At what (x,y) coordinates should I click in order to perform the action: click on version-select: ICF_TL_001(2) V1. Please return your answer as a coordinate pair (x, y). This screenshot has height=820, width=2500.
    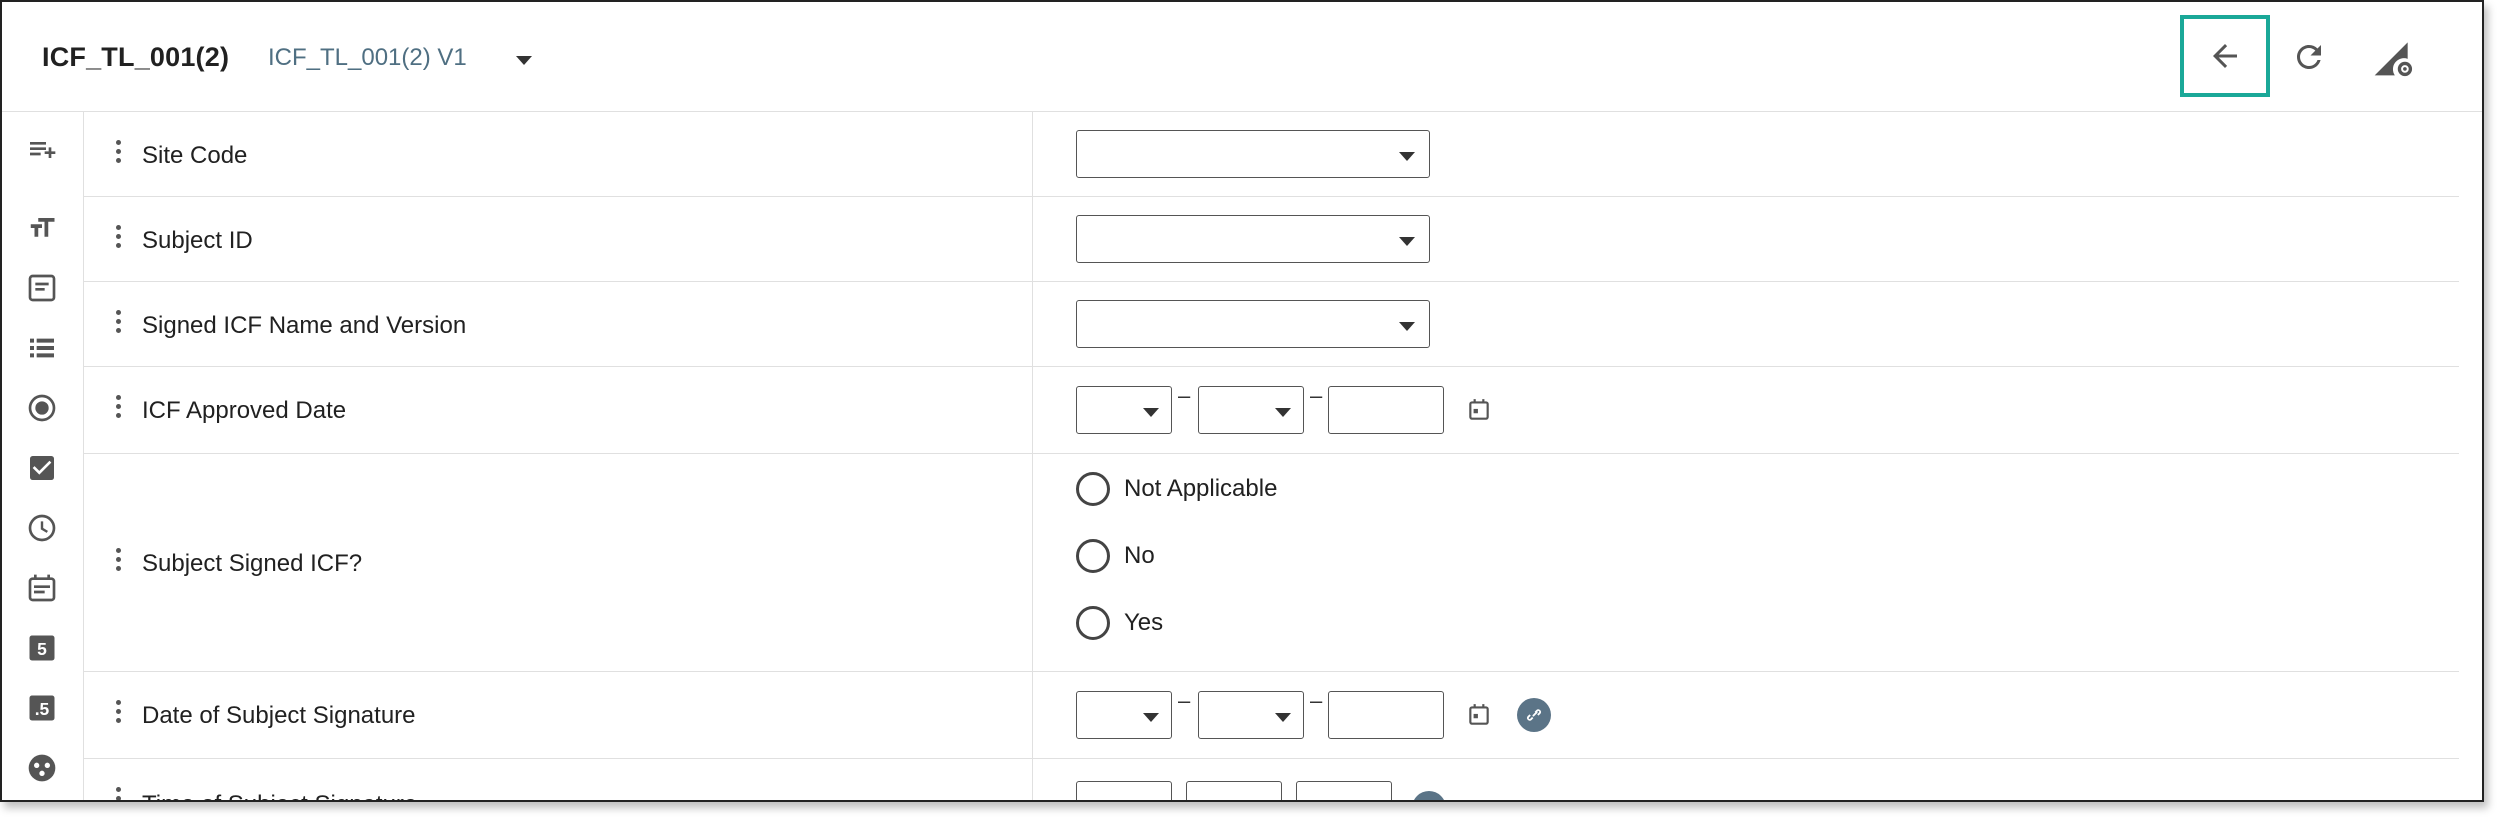
    Looking at the image, I should click on (367, 58).